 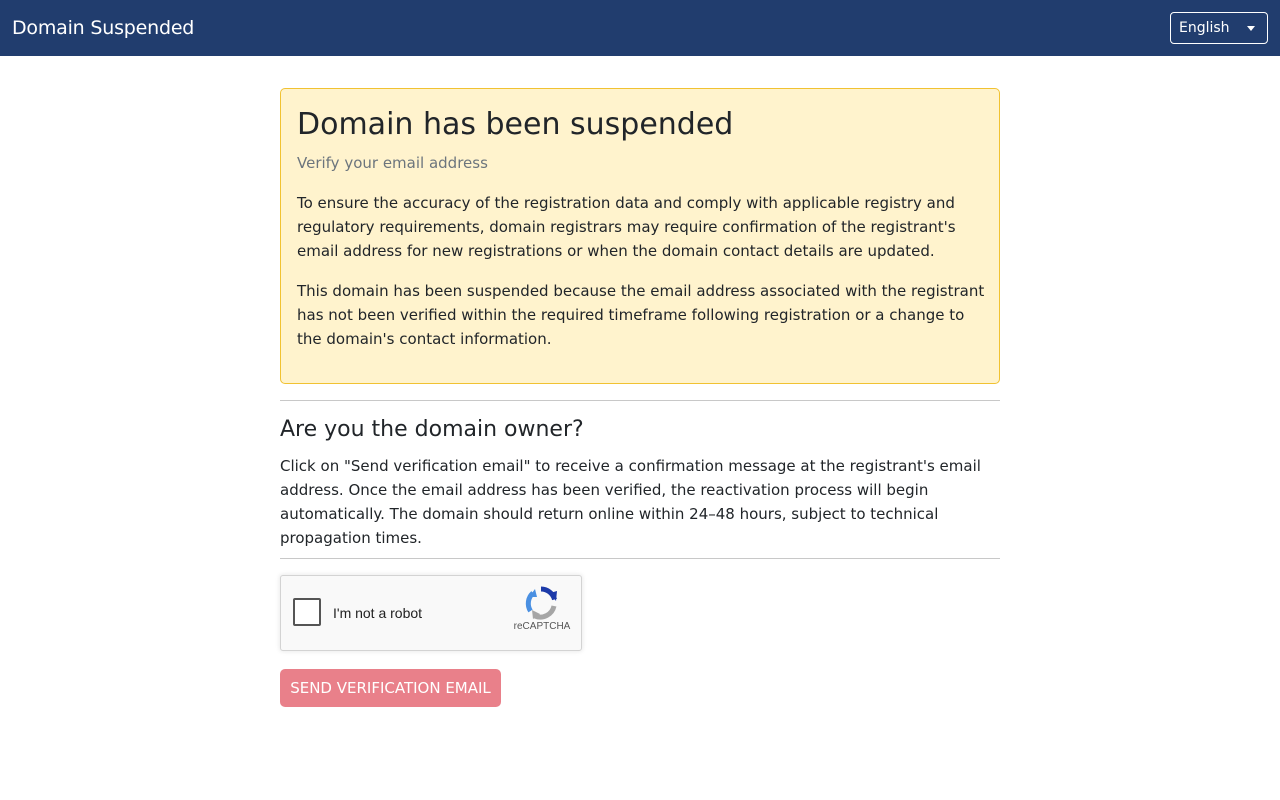 I want to click on alert-subheading: Verify your email address, so click(x=392, y=163).